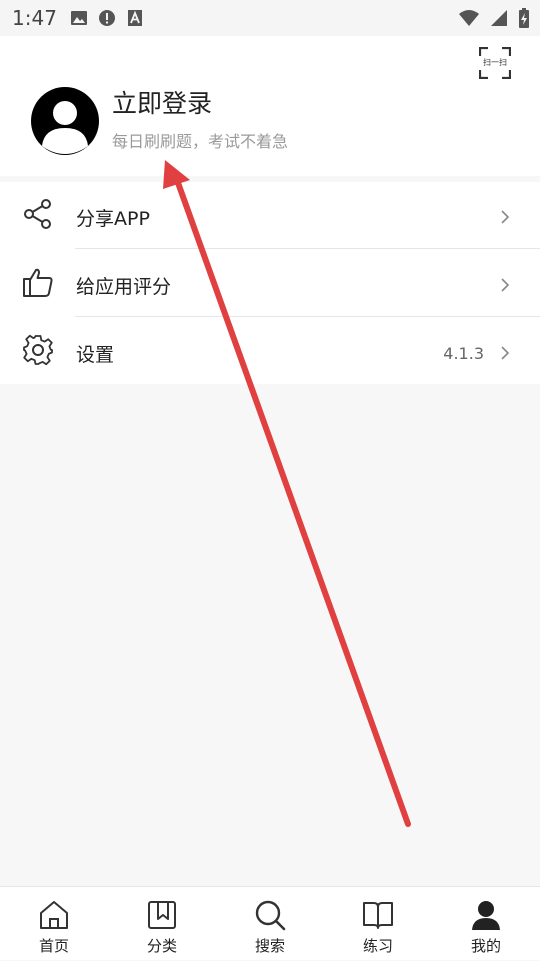 The width and height of the screenshot is (540, 961). What do you see at coordinates (38, 282) in the screenshot?
I see `thumbs-up-icon` at bounding box center [38, 282].